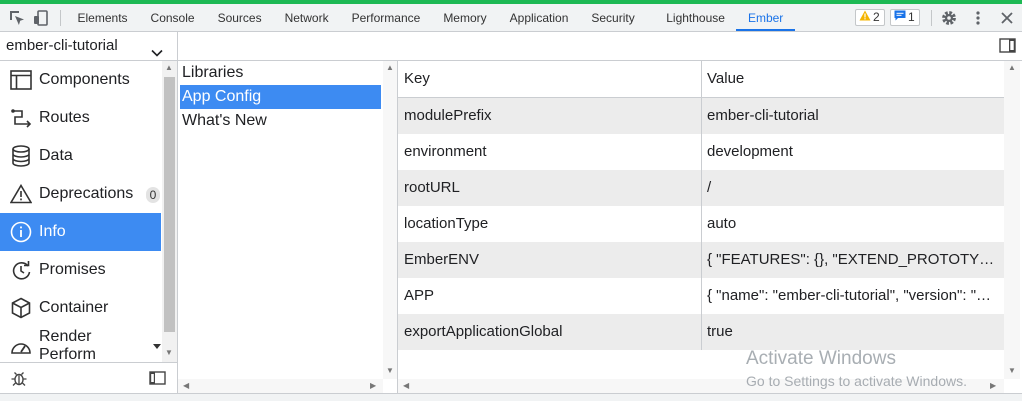 The image size is (1022, 401). What do you see at coordinates (89, 377) in the screenshot?
I see `nav-footer` at bounding box center [89, 377].